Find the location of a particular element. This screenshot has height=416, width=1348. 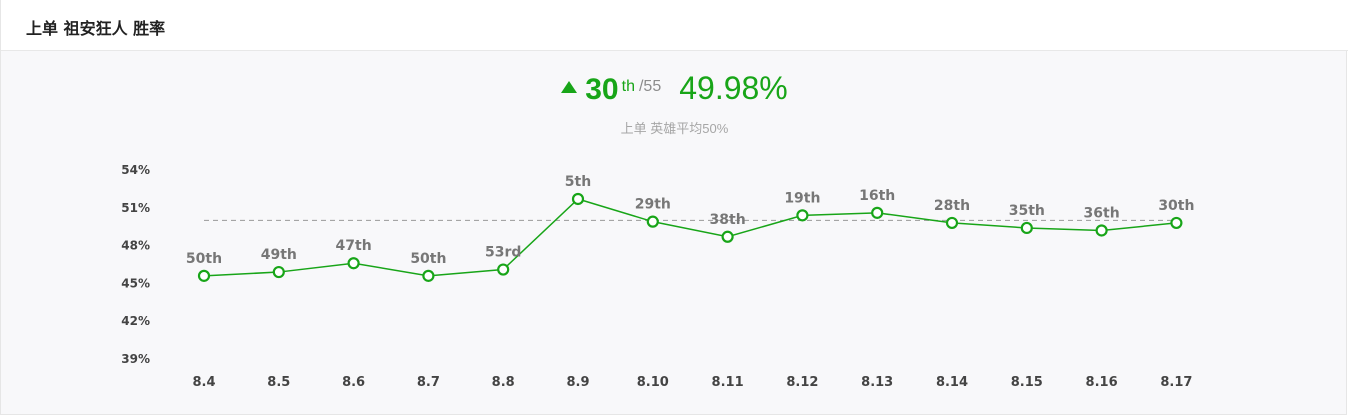

x-tick-label: 8.4 is located at coordinates (203, 382).